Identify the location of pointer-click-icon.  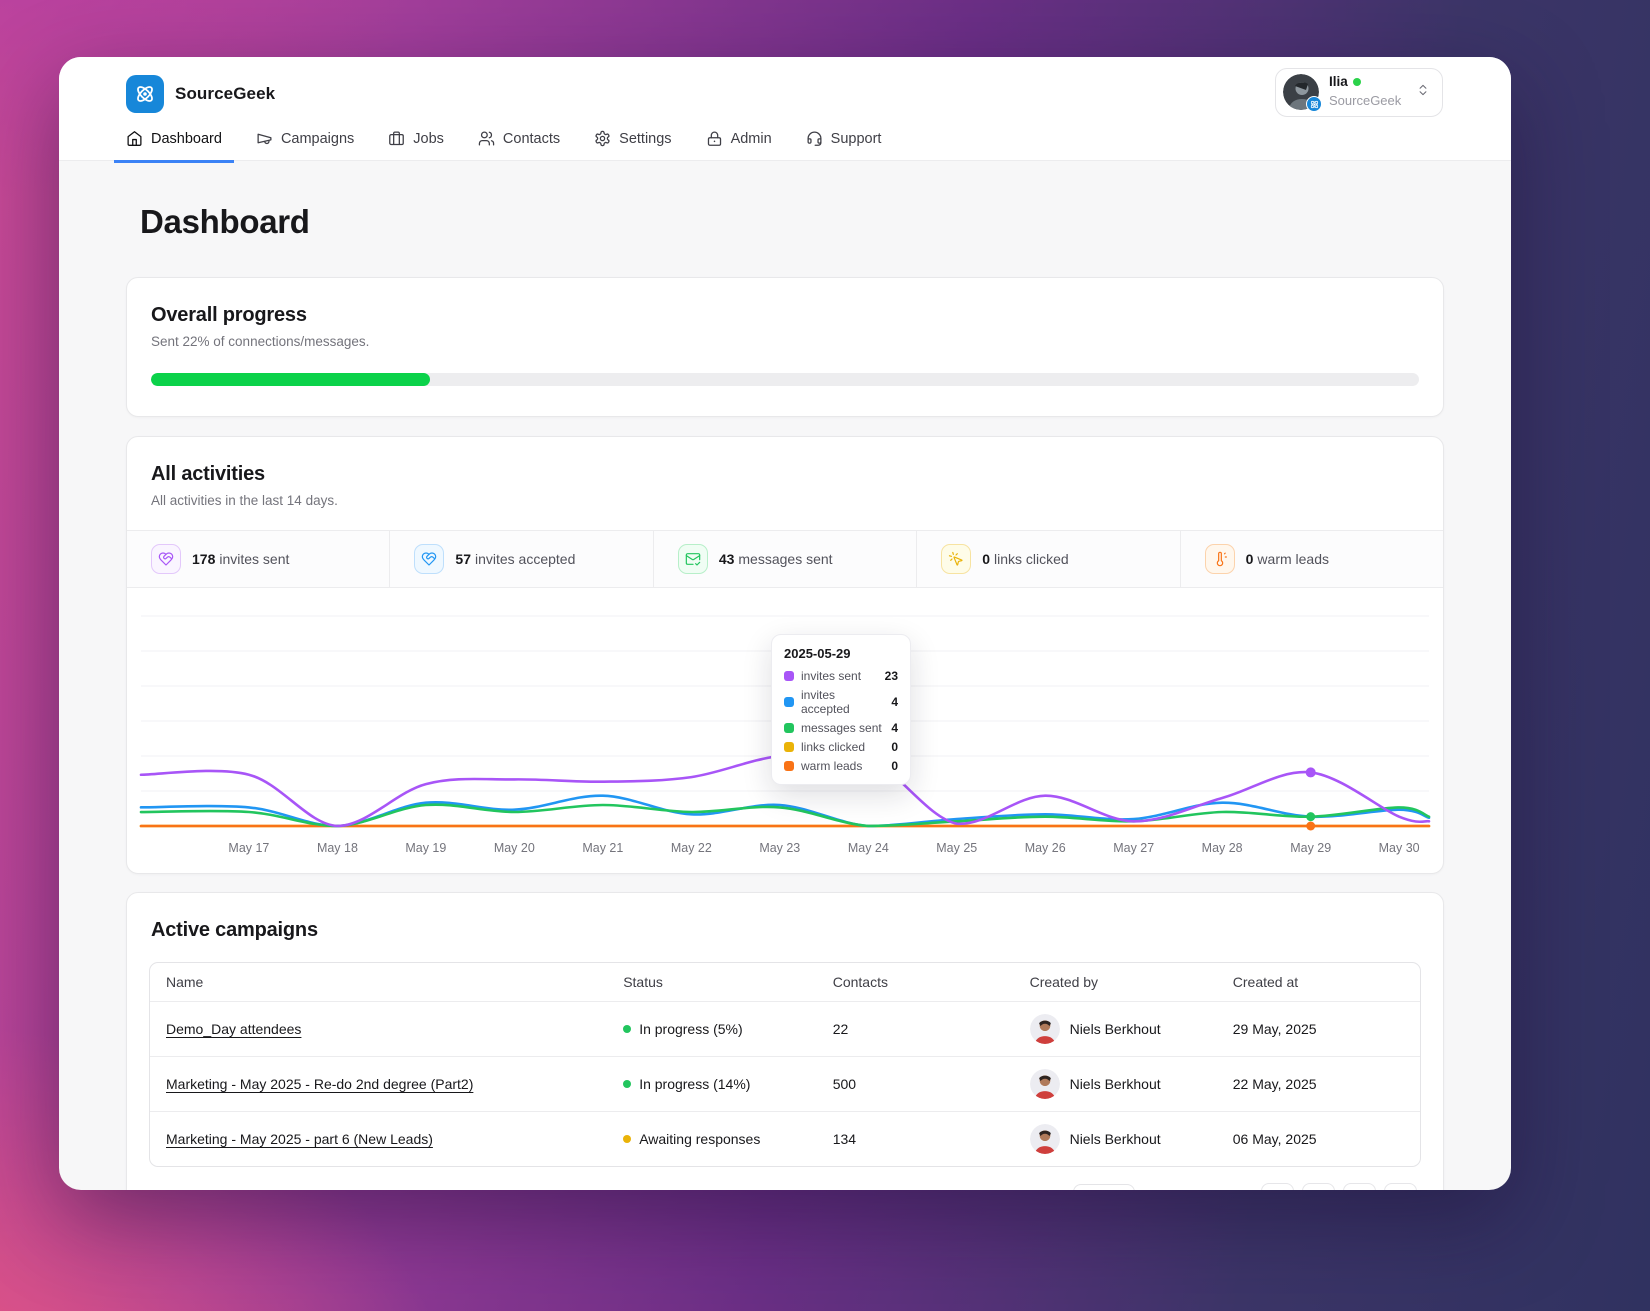
(956, 559).